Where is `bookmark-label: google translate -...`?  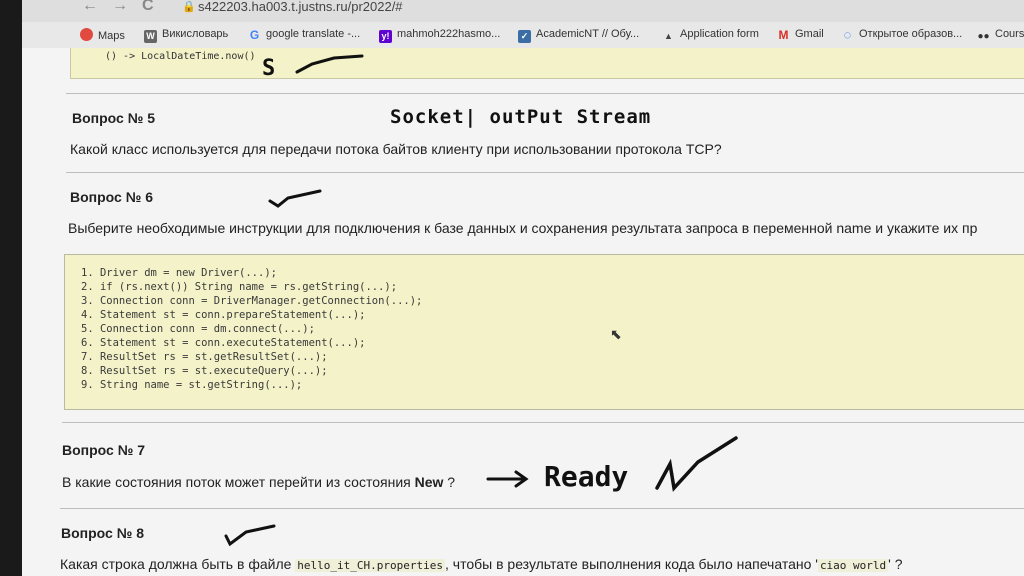 bookmark-label: google translate -... is located at coordinates (313, 34).